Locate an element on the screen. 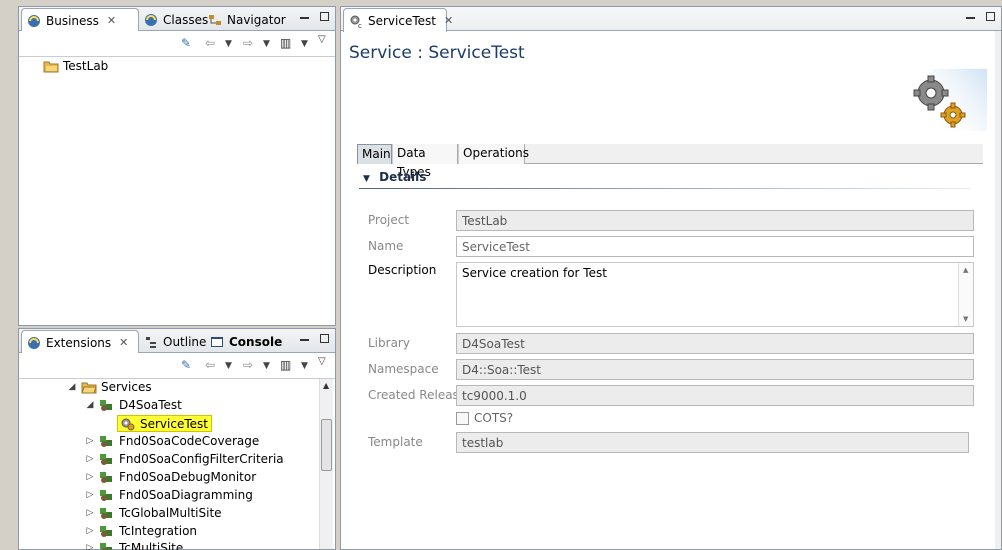  tree-item-tcglobalmultisite: ▷ TcGlobalMultiSite is located at coordinates (153, 513).